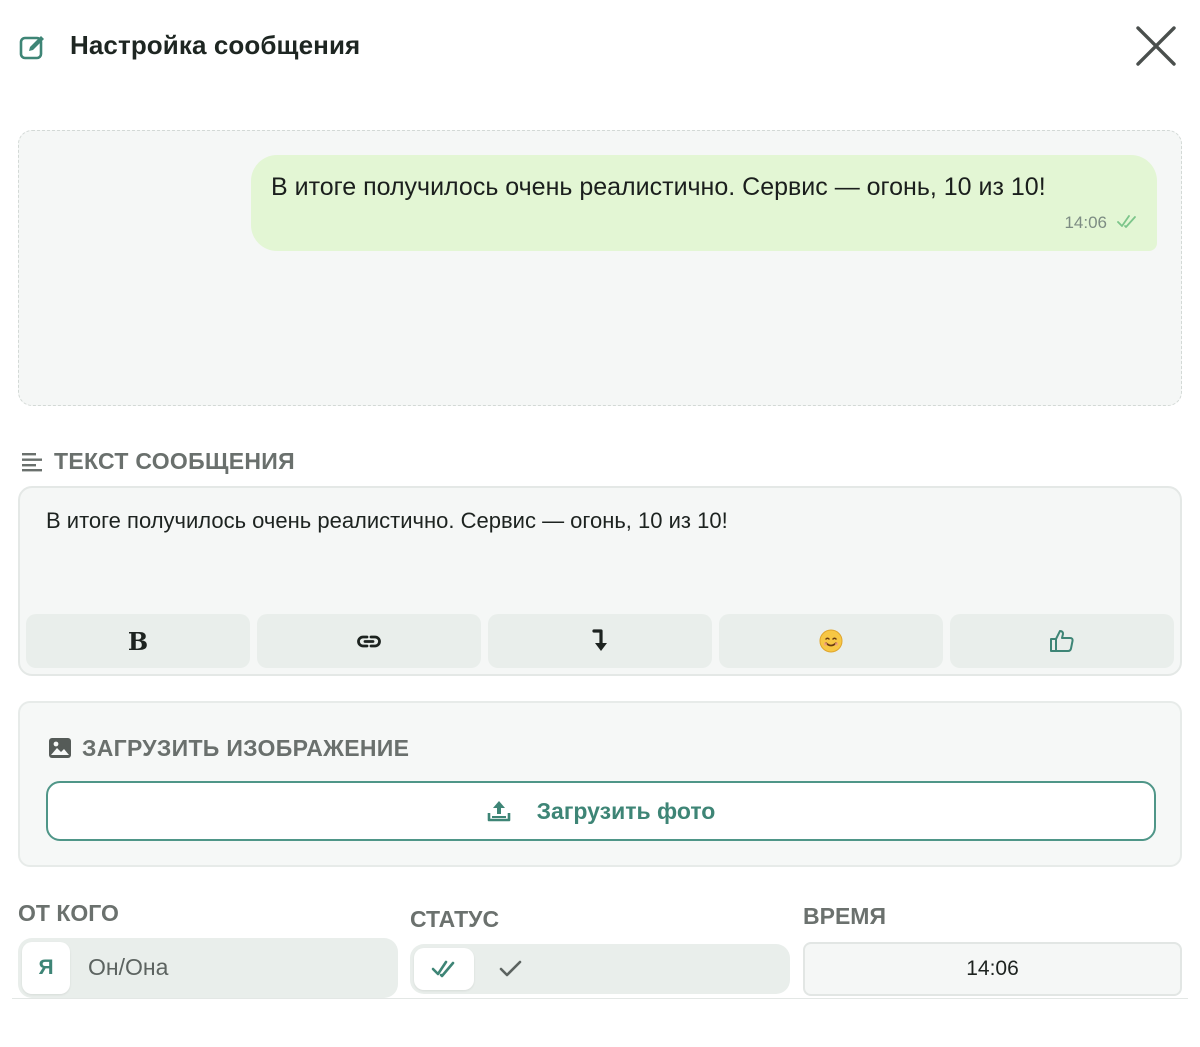 The height and width of the screenshot is (1047, 1200). Describe the element at coordinates (46, 968) in the screenshot. I see `sender-me-option: Я` at that location.